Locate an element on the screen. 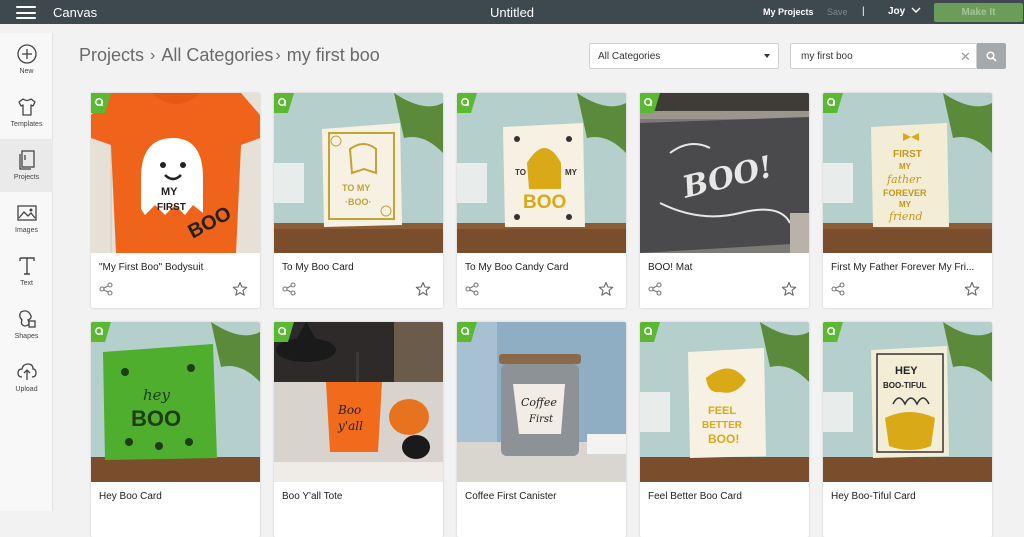 This screenshot has width=1024, height=537. project-title: To My Boo Candy Card is located at coordinates (517, 267).